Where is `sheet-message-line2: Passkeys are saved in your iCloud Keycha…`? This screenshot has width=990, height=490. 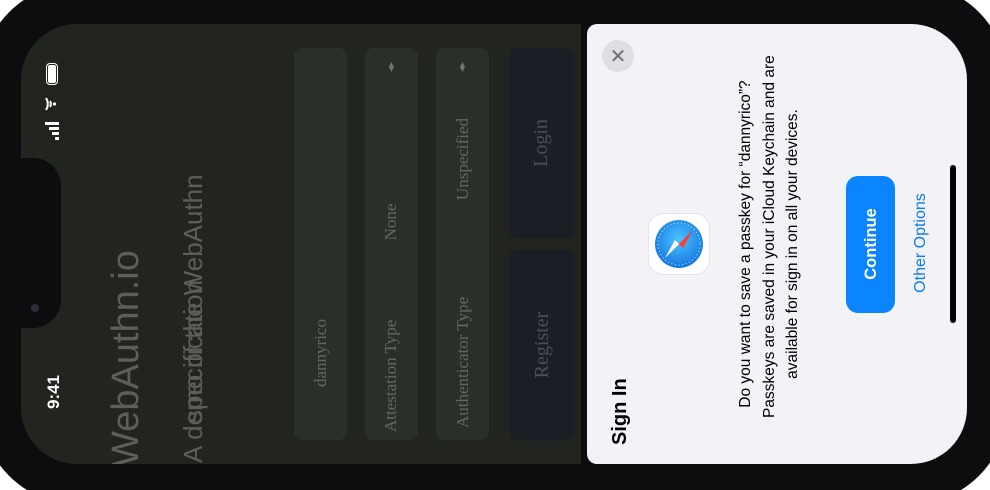
sheet-message-line2: Passkeys are saved in your iCloud Keycha… is located at coordinates (769, 236).